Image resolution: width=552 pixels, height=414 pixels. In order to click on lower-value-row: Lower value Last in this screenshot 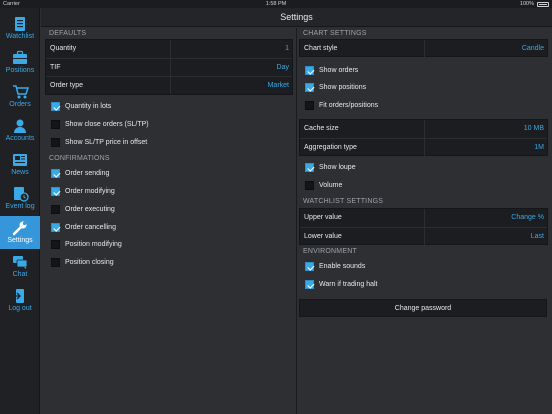, I will do `click(423, 236)`.